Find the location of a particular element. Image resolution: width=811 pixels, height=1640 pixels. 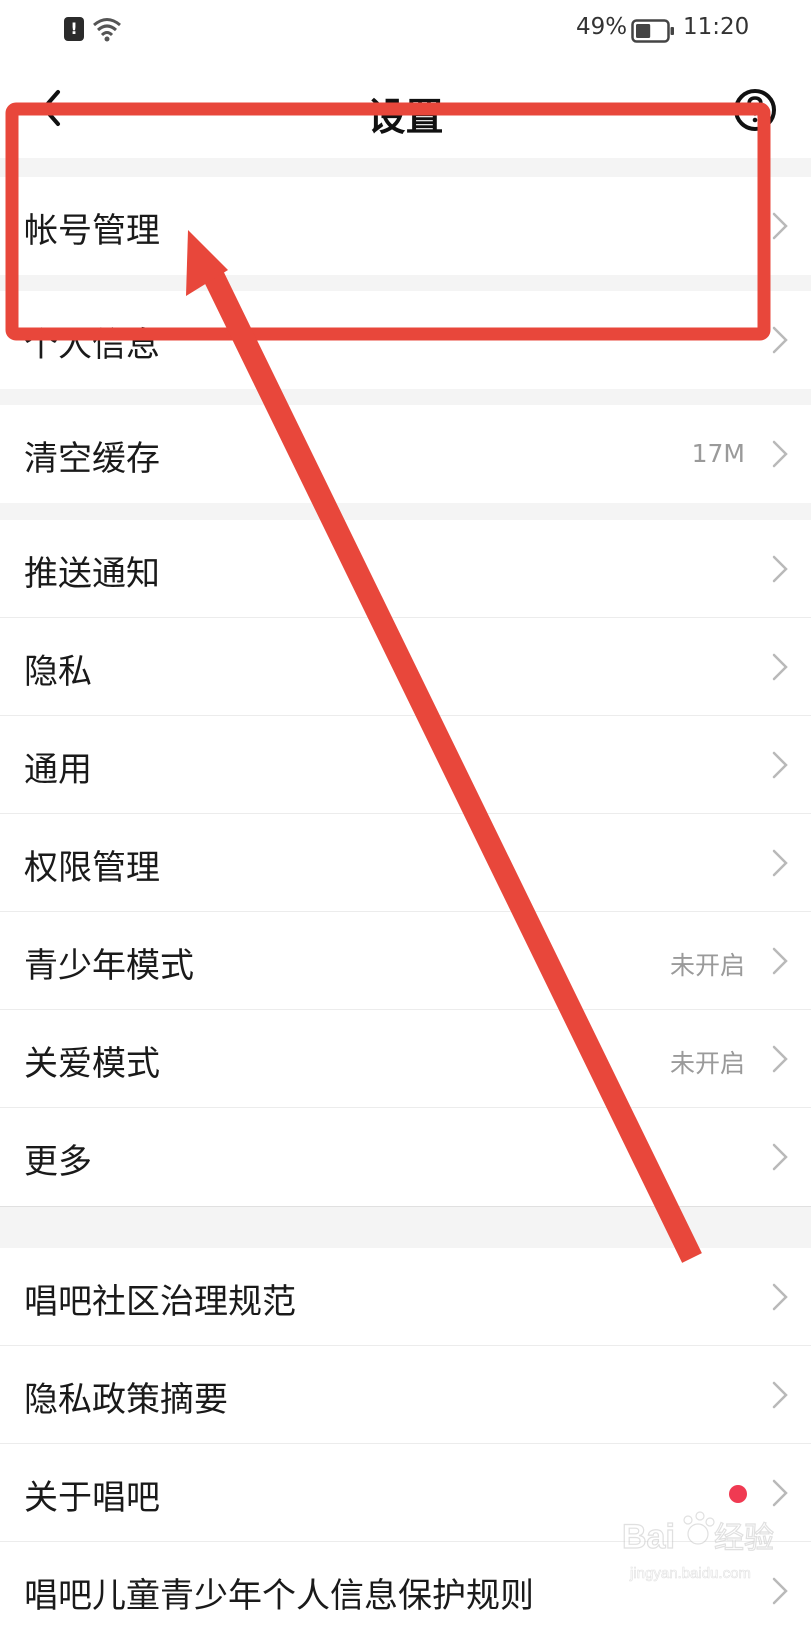

settings-row-label: 推送通知 is located at coordinates (92, 574).